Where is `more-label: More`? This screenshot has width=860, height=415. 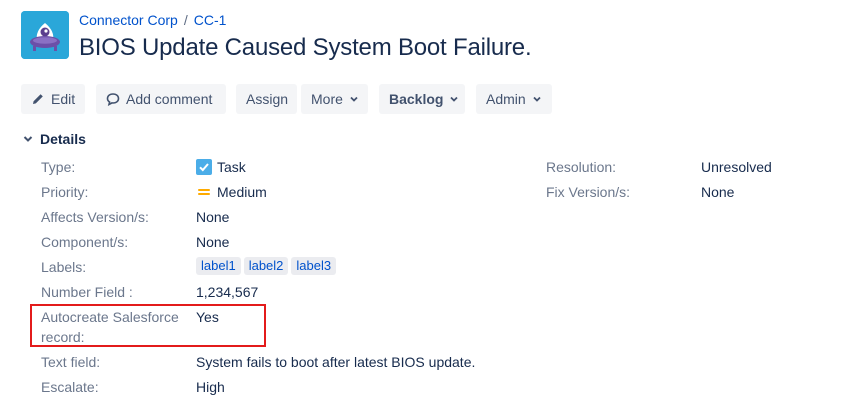 more-label: More is located at coordinates (327, 99).